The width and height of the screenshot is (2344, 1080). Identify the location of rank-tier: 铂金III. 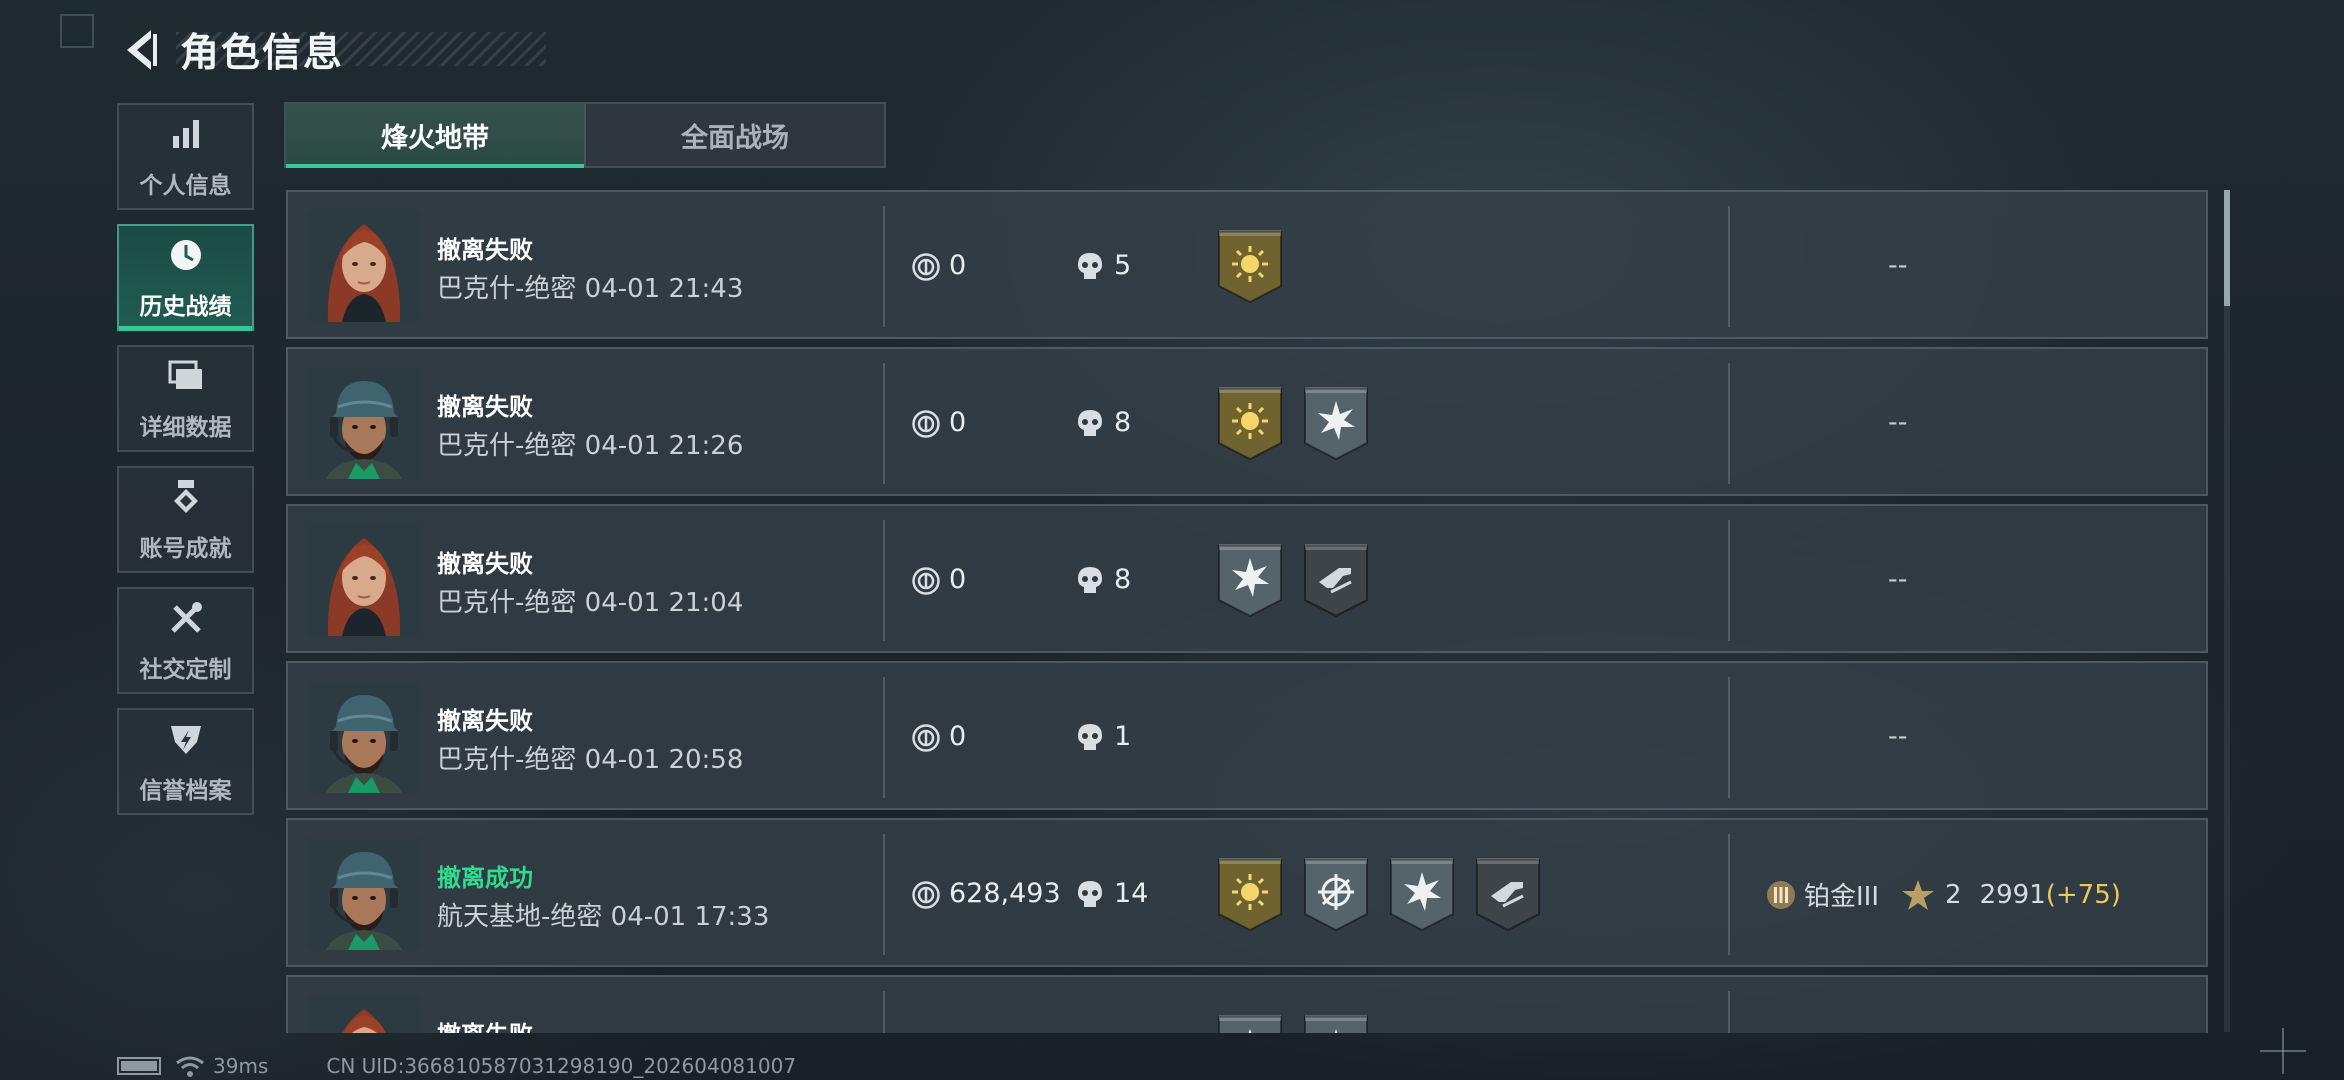
(1842, 897).